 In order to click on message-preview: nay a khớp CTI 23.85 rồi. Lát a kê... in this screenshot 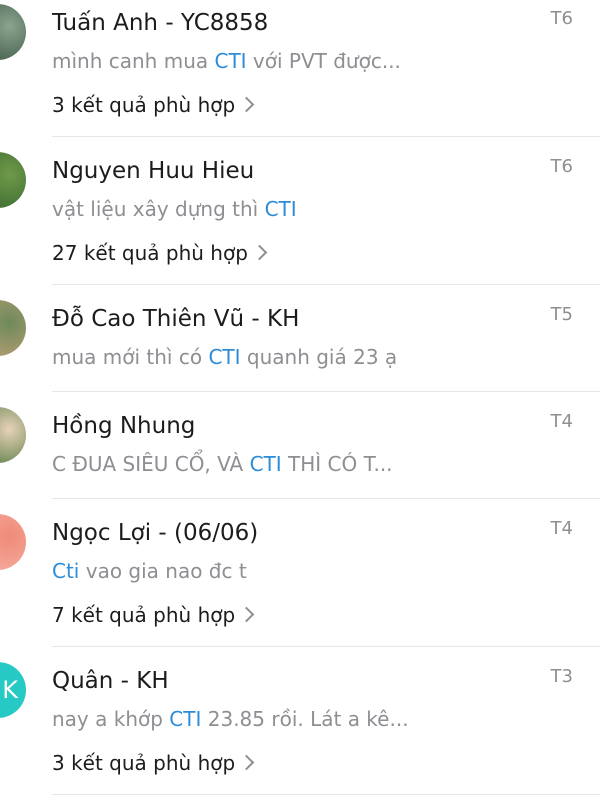, I will do `click(230, 719)`.